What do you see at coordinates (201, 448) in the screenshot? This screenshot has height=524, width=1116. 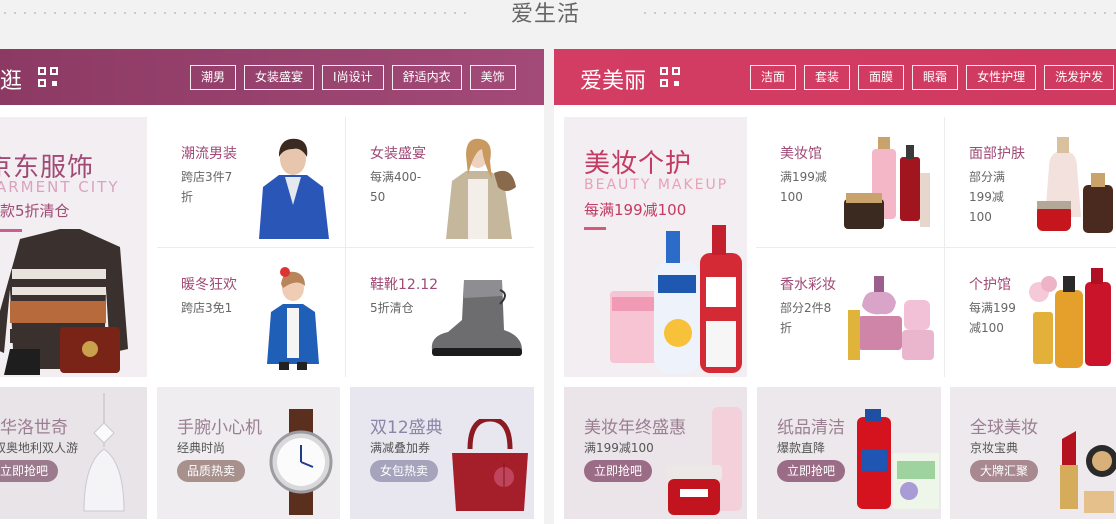 I see `card-desc: 经典时尚` at bounding box center [201, 448].